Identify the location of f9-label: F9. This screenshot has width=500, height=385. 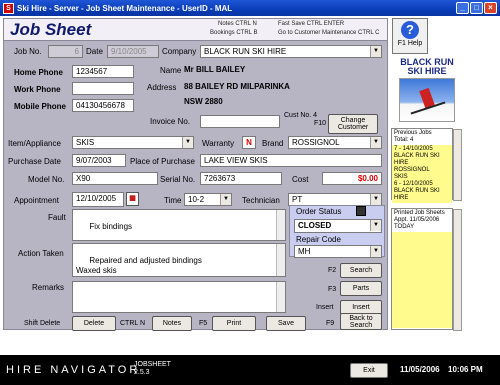
(330, 323).